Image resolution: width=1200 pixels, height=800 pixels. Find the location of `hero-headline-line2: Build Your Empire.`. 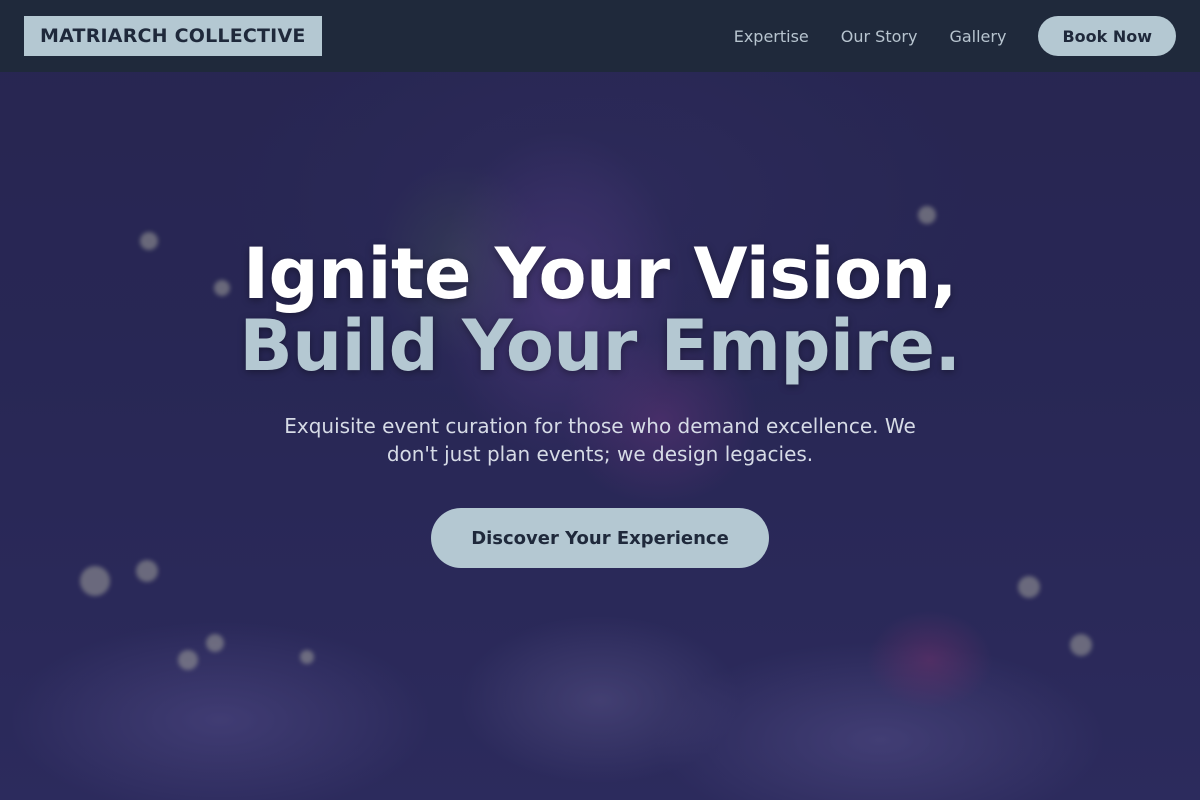

hero-headline-line2: Build Your Empire. is located at coordinates (600, 346).